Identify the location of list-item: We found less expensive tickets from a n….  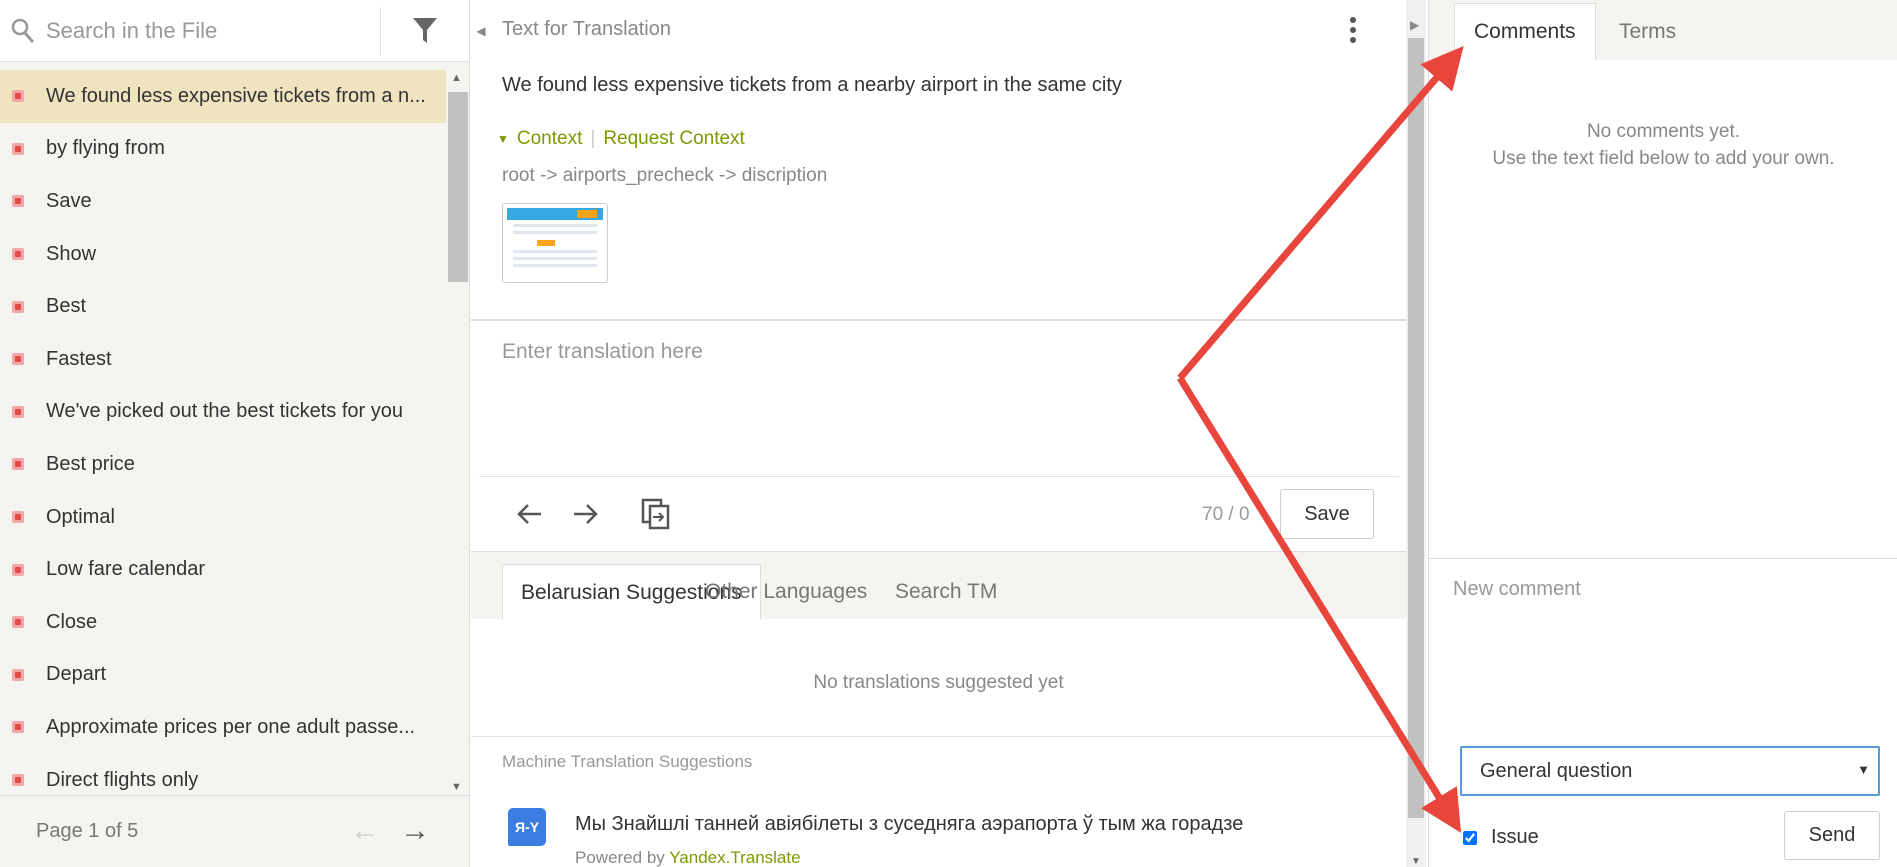
(223, 96).